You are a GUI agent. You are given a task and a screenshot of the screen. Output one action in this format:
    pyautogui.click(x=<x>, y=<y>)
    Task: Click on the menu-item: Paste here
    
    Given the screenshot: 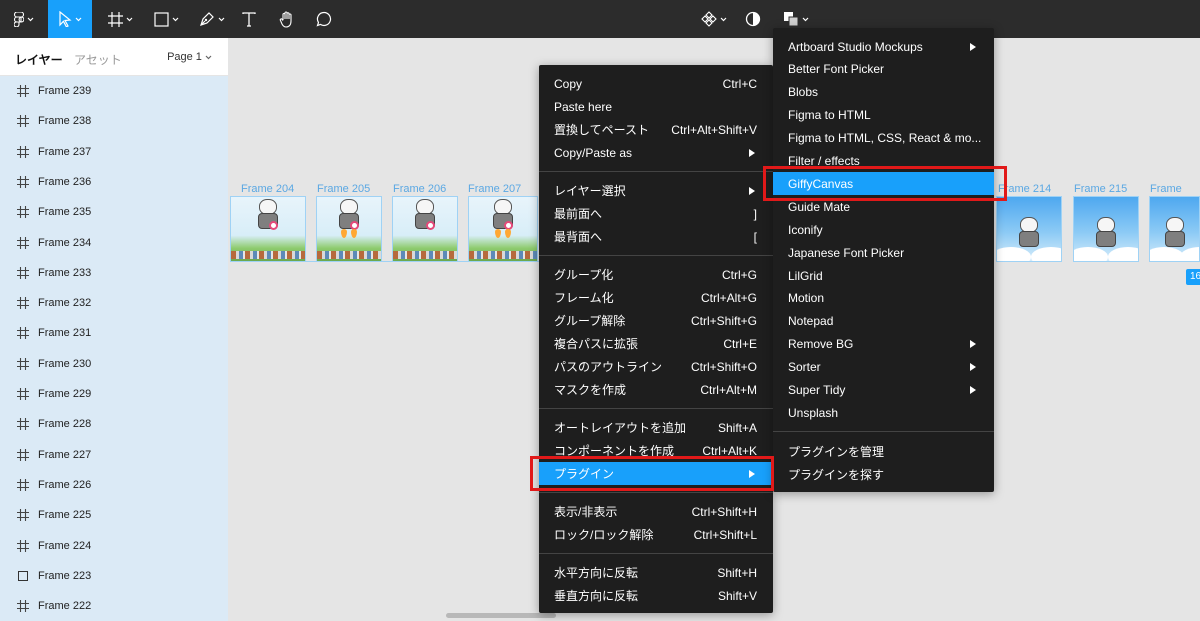 What is the action you would take?
    pyautogui.click(x=656, y=106)
    